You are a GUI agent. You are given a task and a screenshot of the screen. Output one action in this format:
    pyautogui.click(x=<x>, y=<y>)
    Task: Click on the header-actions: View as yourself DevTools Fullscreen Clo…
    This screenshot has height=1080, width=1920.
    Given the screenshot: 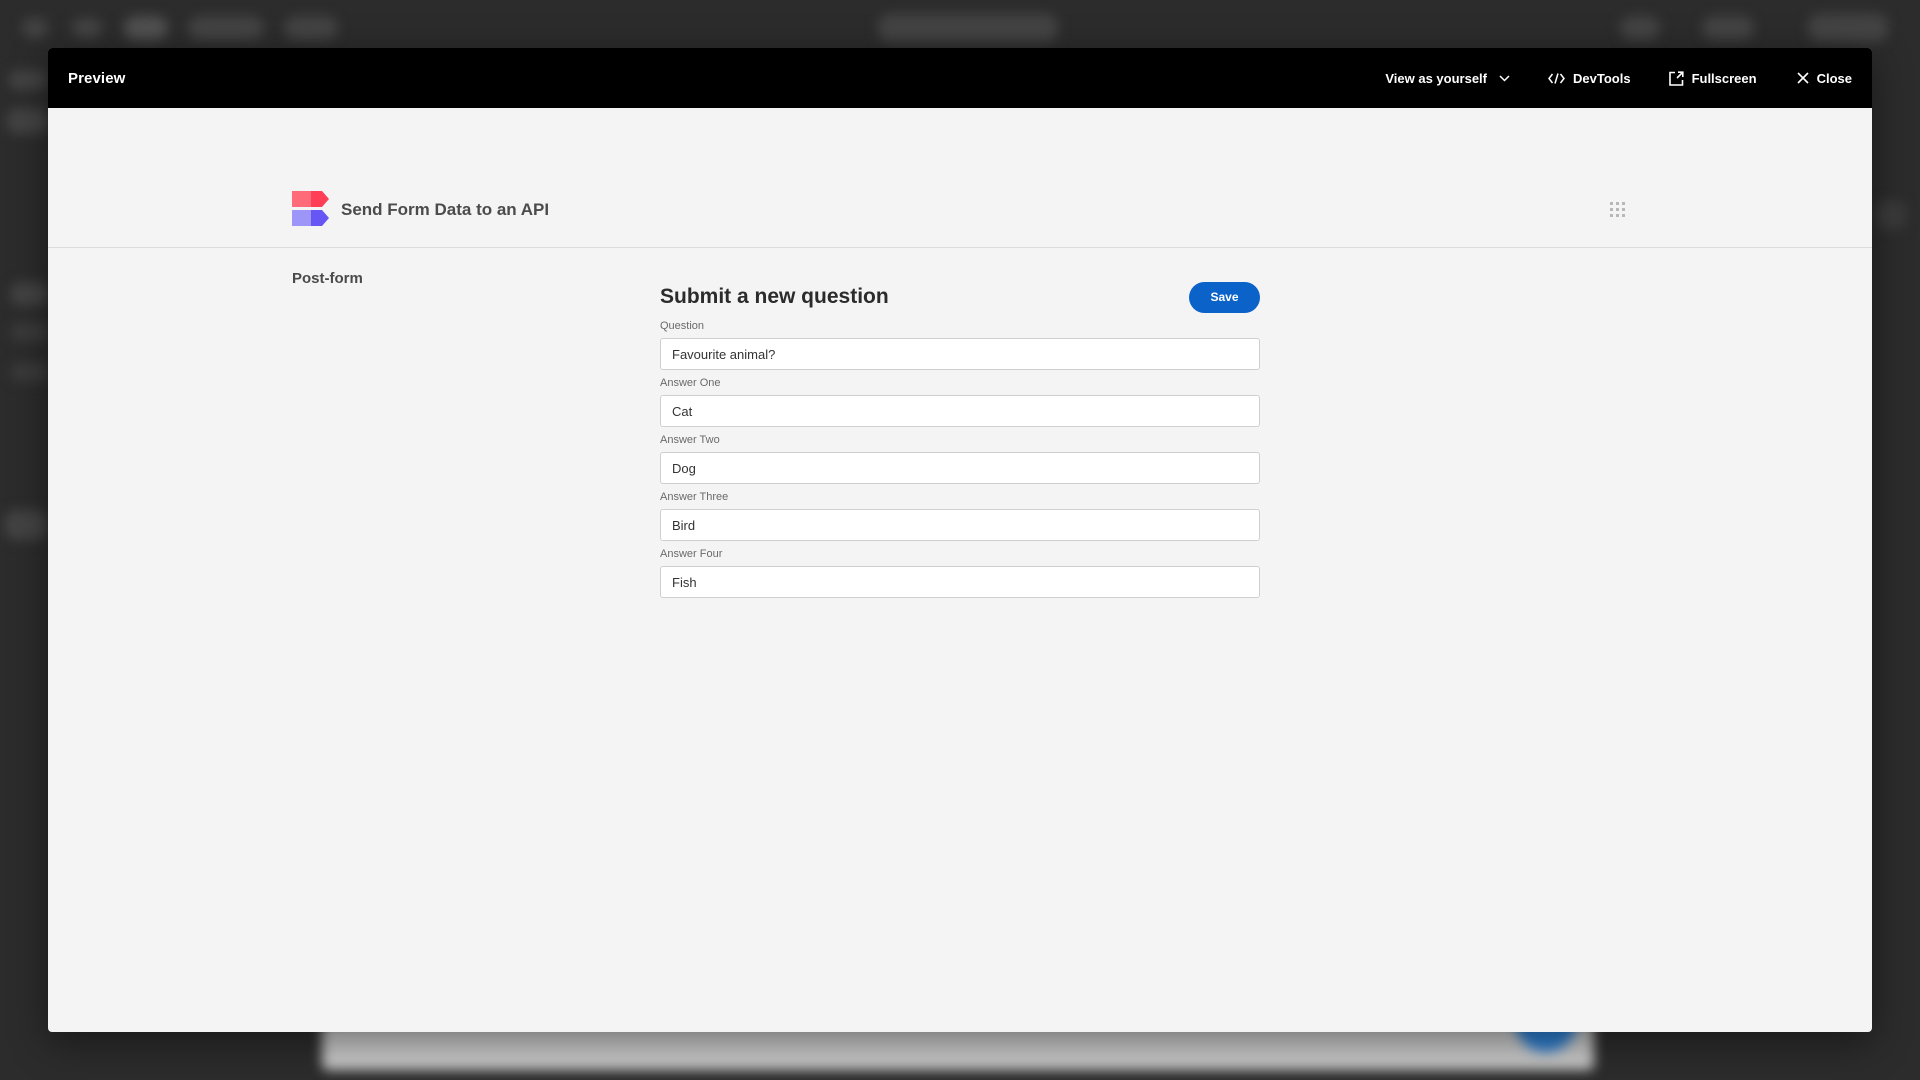 What is the action you would take?
    pyautogui.click(x=1599, y=78)
    